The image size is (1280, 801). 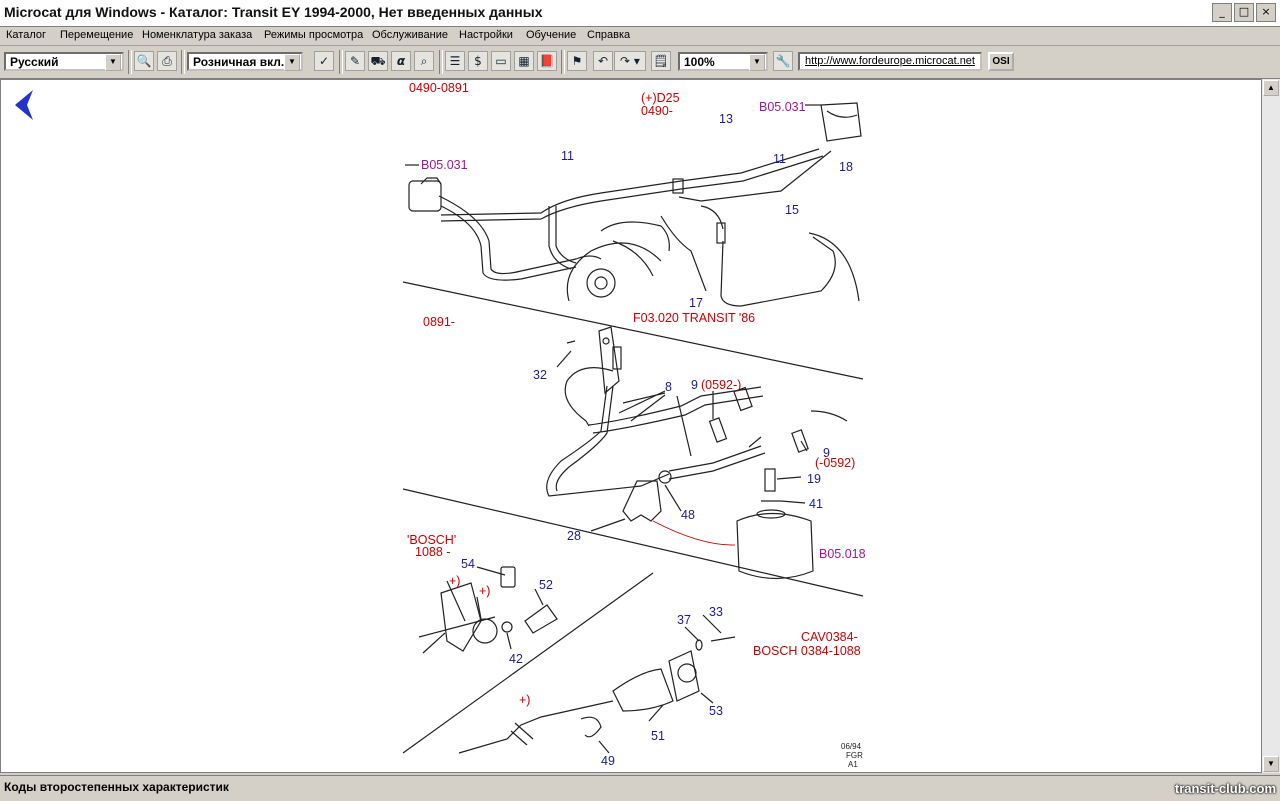 I want to click on part-number-label: 52, so click(x=546, y=585).